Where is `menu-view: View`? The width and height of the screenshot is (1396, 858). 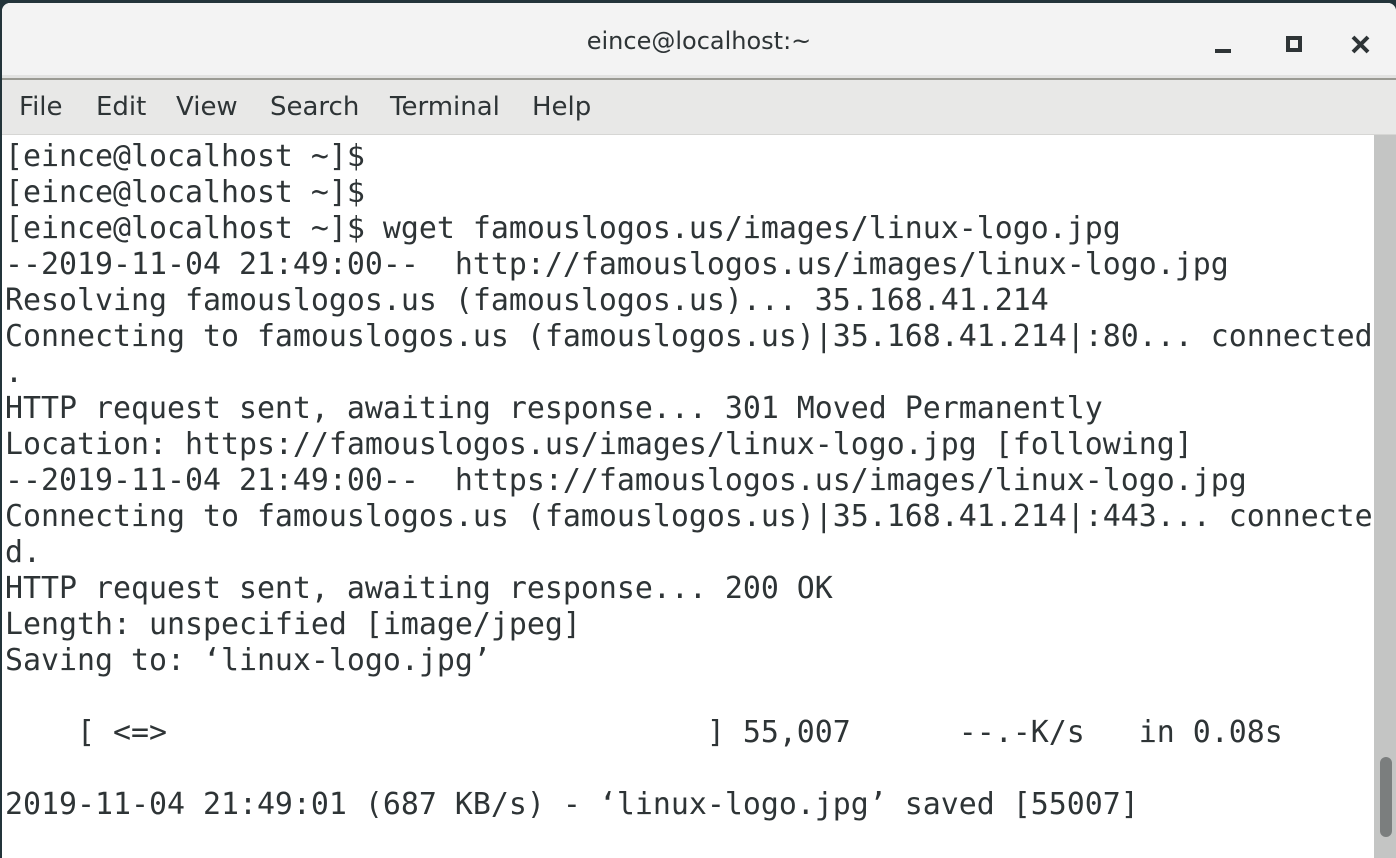
menu-view: View is located at coordinates (207, 107).